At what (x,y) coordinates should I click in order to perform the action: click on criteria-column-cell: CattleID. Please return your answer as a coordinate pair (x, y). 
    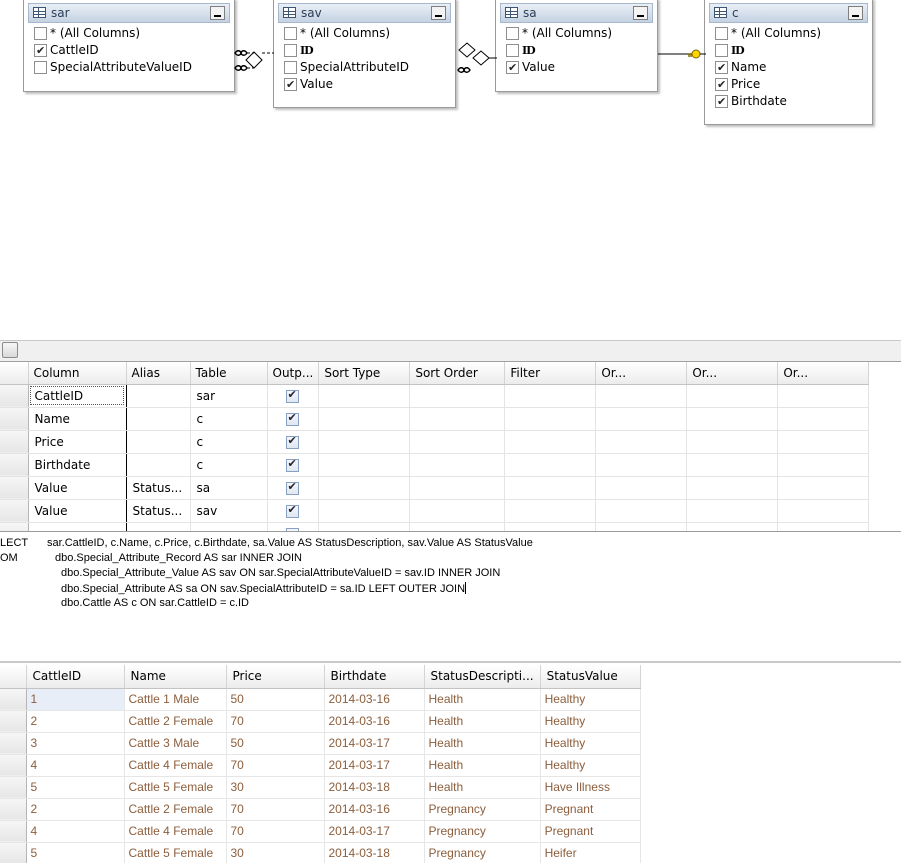
    Looking at the image, I should click on (77, 396).